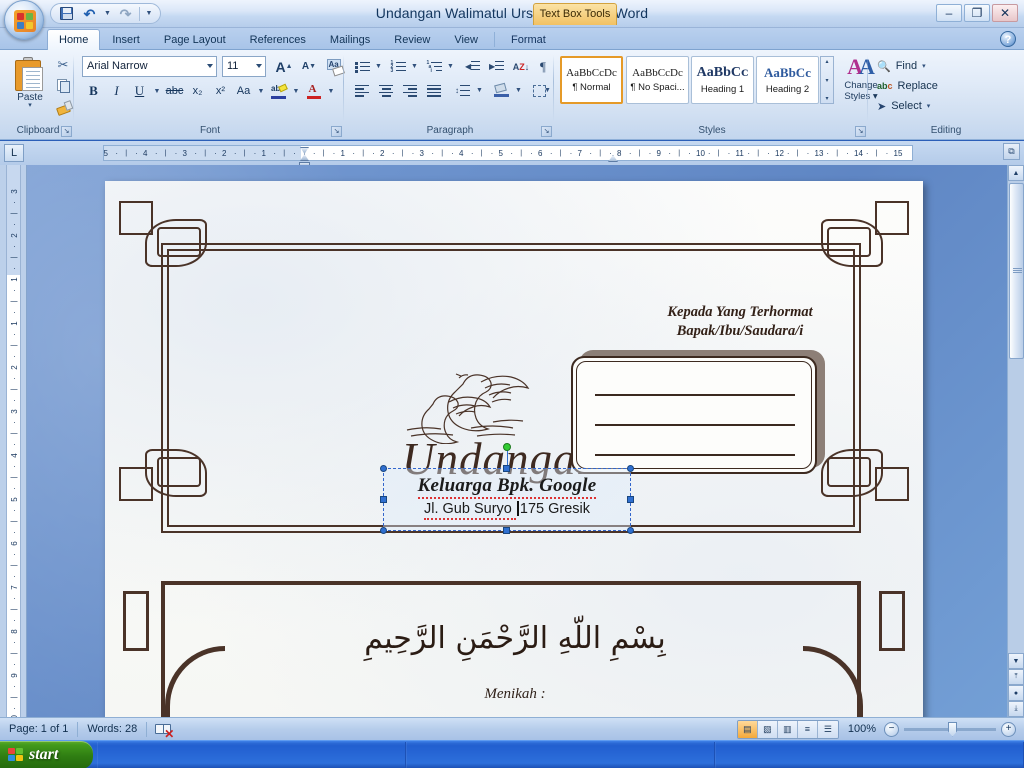 The height and width of the screenshot is (768, 1024). Describe the element at coordinates (66, 131) in the screenshot. I see `clipboard-dialog-launcher: ↘` at that location.